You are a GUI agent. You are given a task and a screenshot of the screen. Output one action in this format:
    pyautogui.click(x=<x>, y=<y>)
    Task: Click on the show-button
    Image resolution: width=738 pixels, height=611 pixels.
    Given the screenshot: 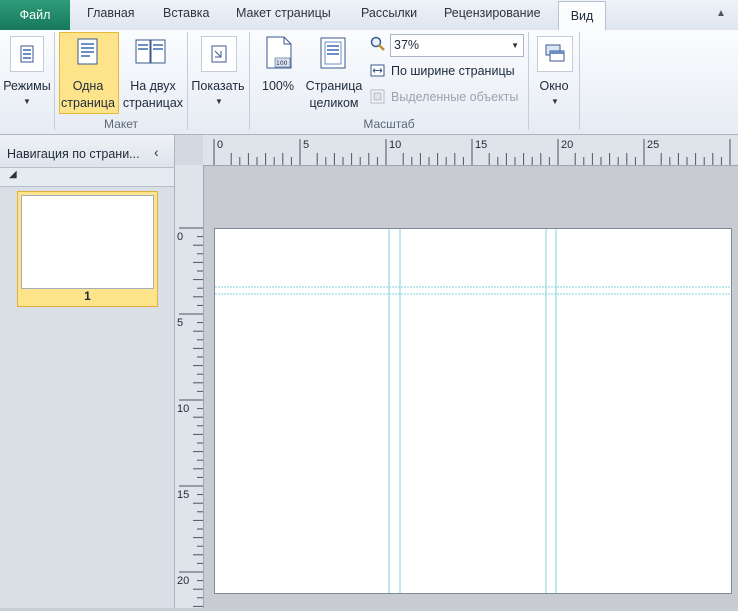 What is the action you would take?
    pyautogui.click(x=219, y=54)
    